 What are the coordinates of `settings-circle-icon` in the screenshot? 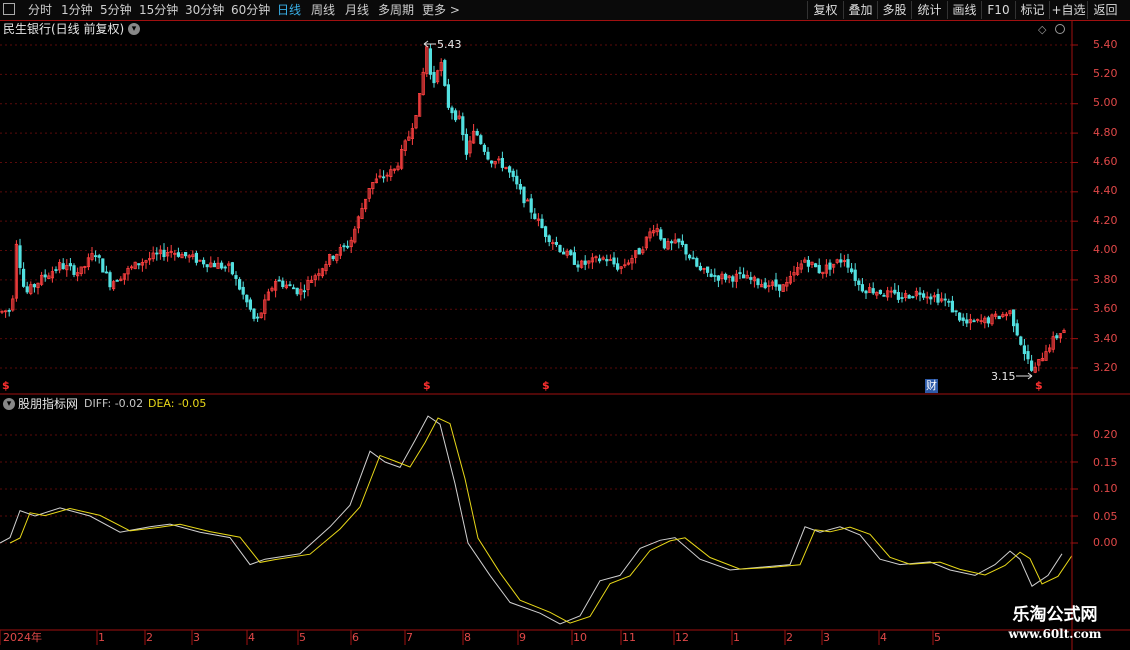 It's located at (1060, 29).